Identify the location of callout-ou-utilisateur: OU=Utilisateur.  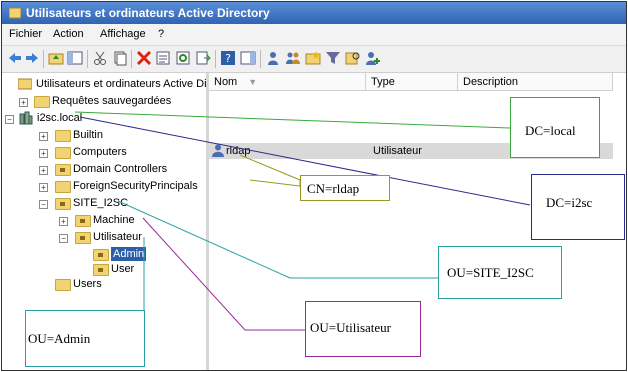
(363, 329).